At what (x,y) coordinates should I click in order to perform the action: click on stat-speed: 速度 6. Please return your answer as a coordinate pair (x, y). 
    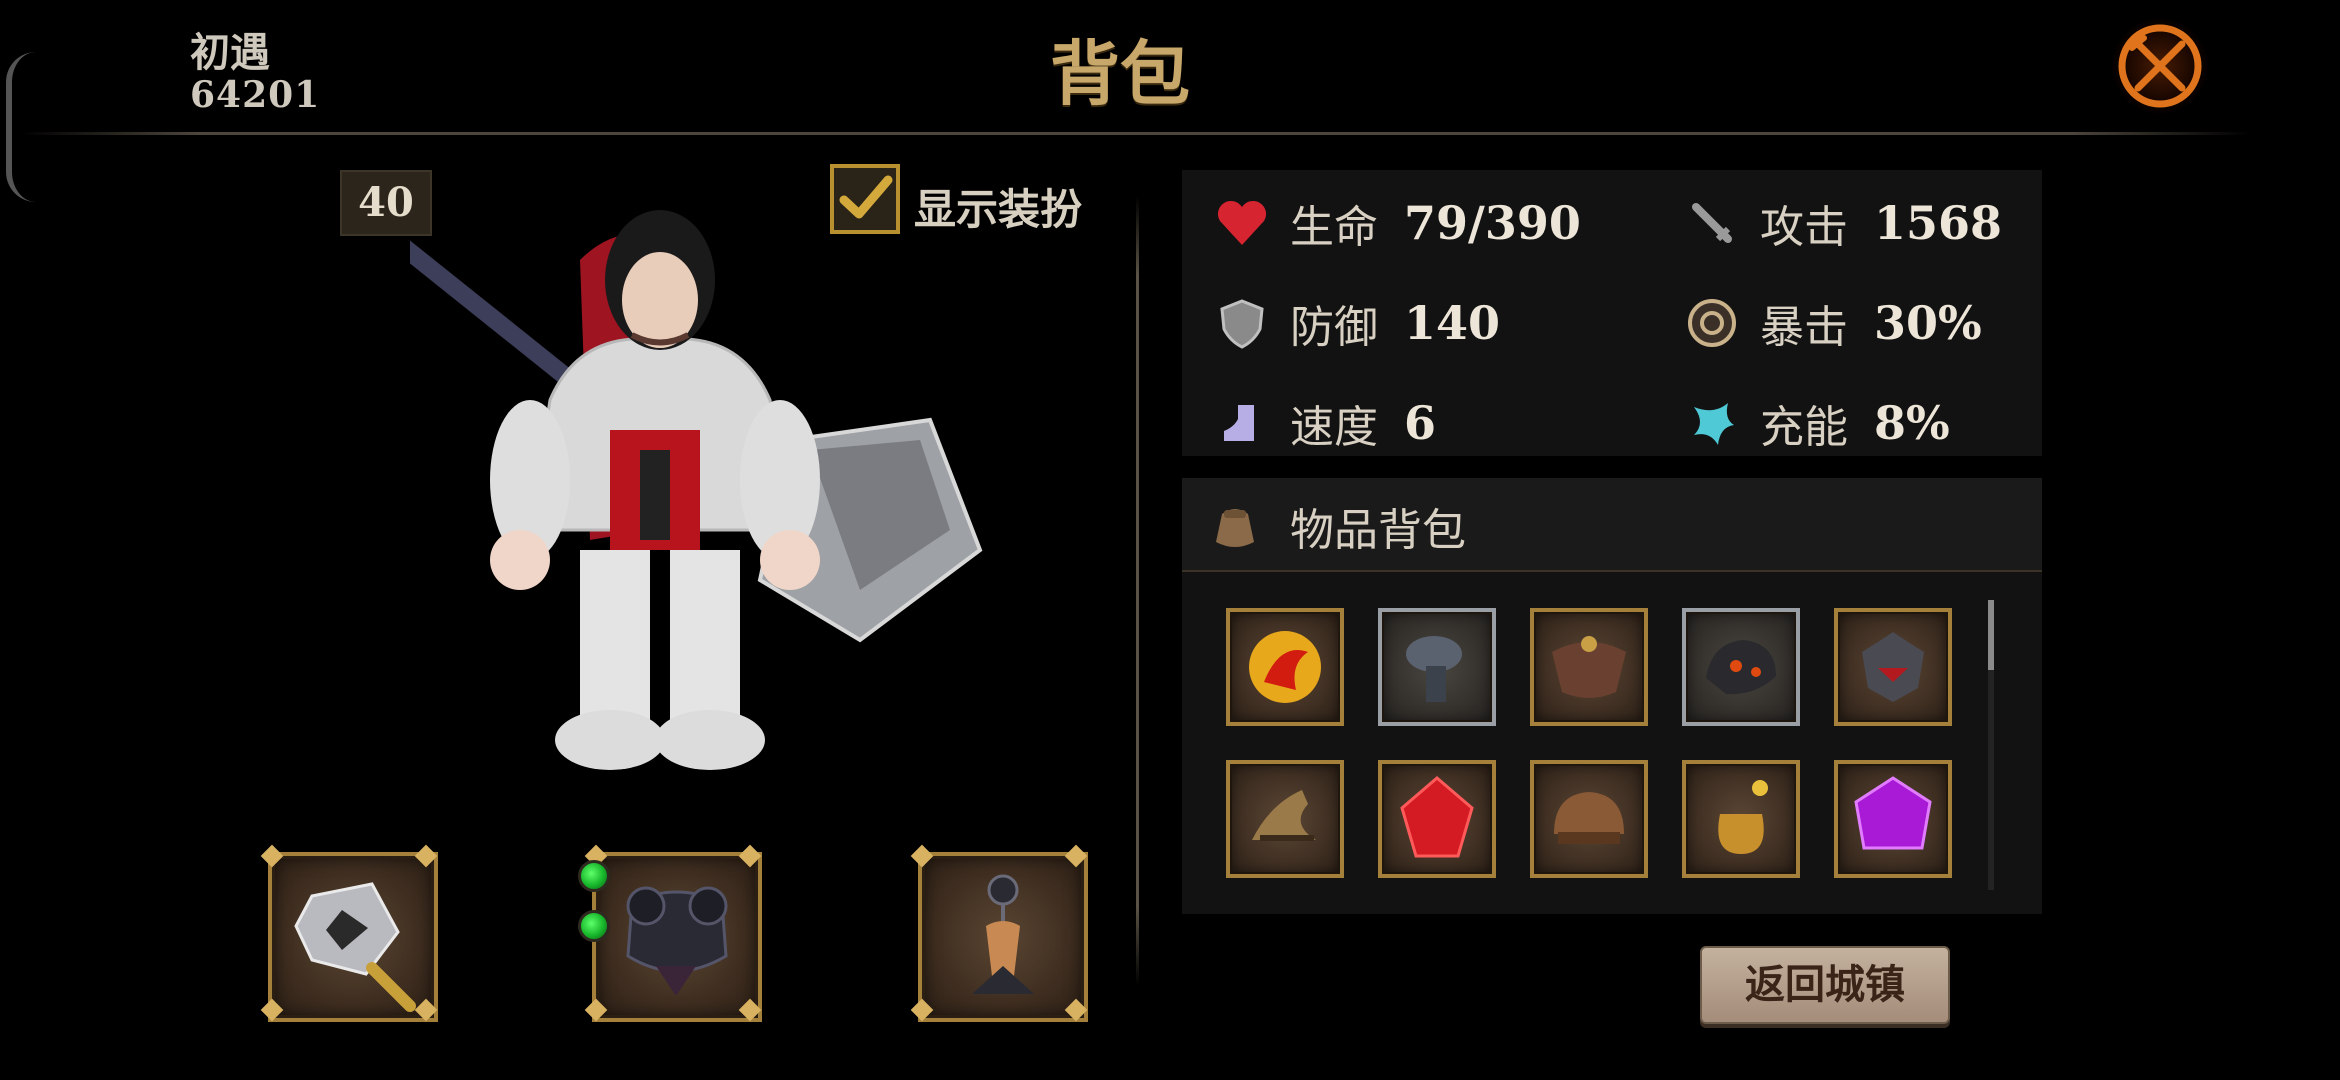
    Looking at the image, I should click on (1324, 423).